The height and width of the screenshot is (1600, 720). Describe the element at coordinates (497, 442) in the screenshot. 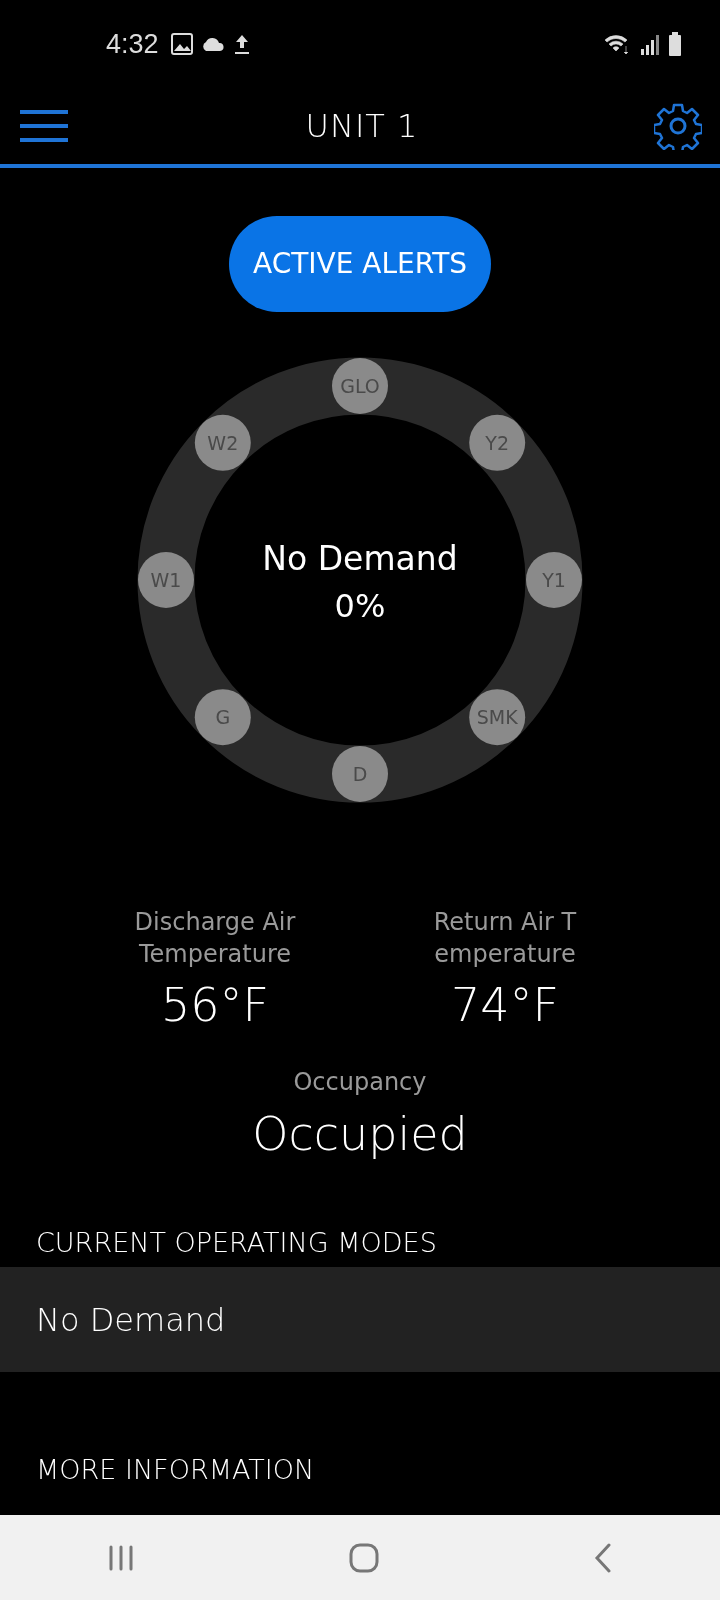

I see `indicator-node: Y2` at that location.